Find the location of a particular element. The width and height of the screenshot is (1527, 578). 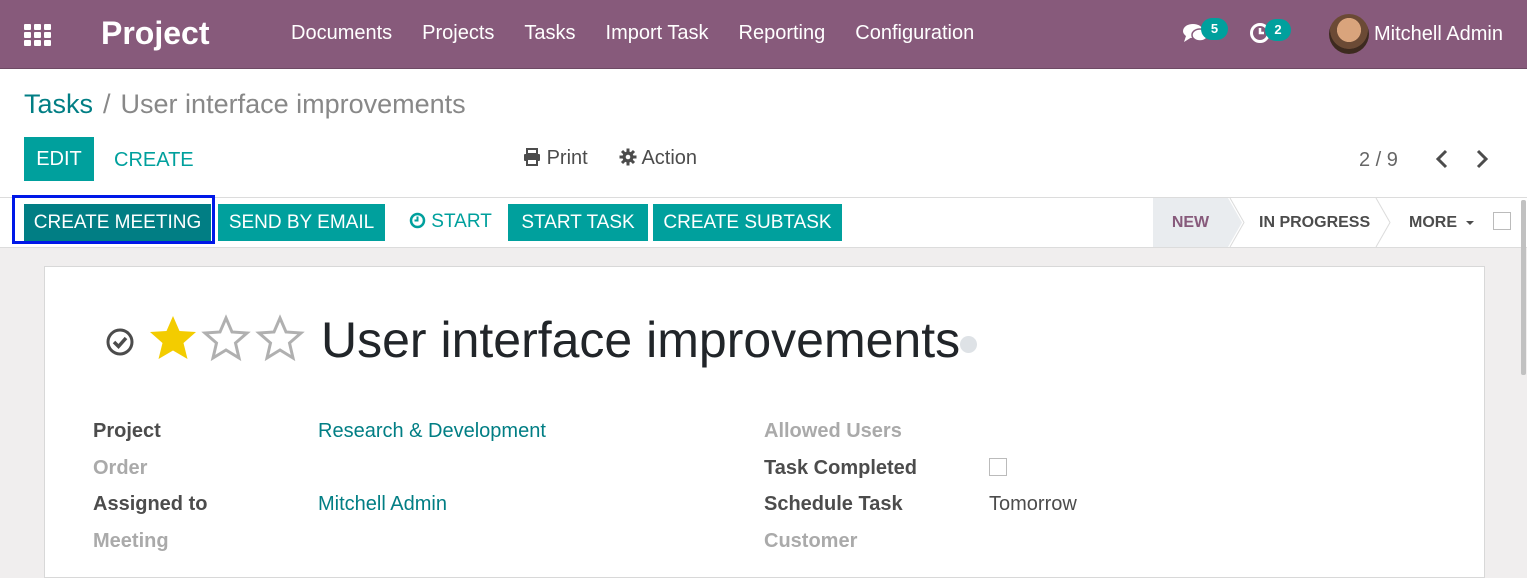

customer-label: Customer is located at coordinates (811, 541).